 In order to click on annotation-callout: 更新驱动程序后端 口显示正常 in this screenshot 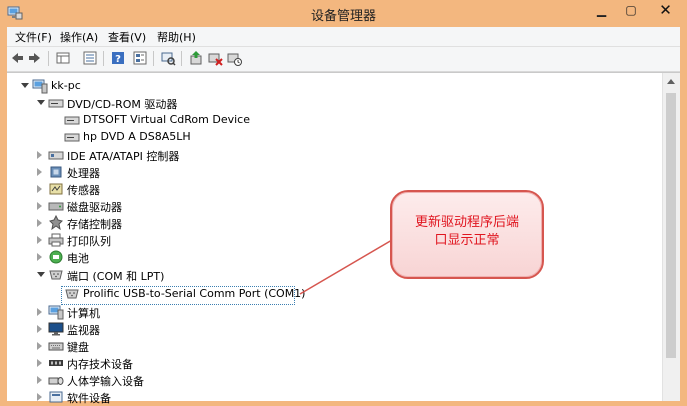, I will do `click(467, 234)`.